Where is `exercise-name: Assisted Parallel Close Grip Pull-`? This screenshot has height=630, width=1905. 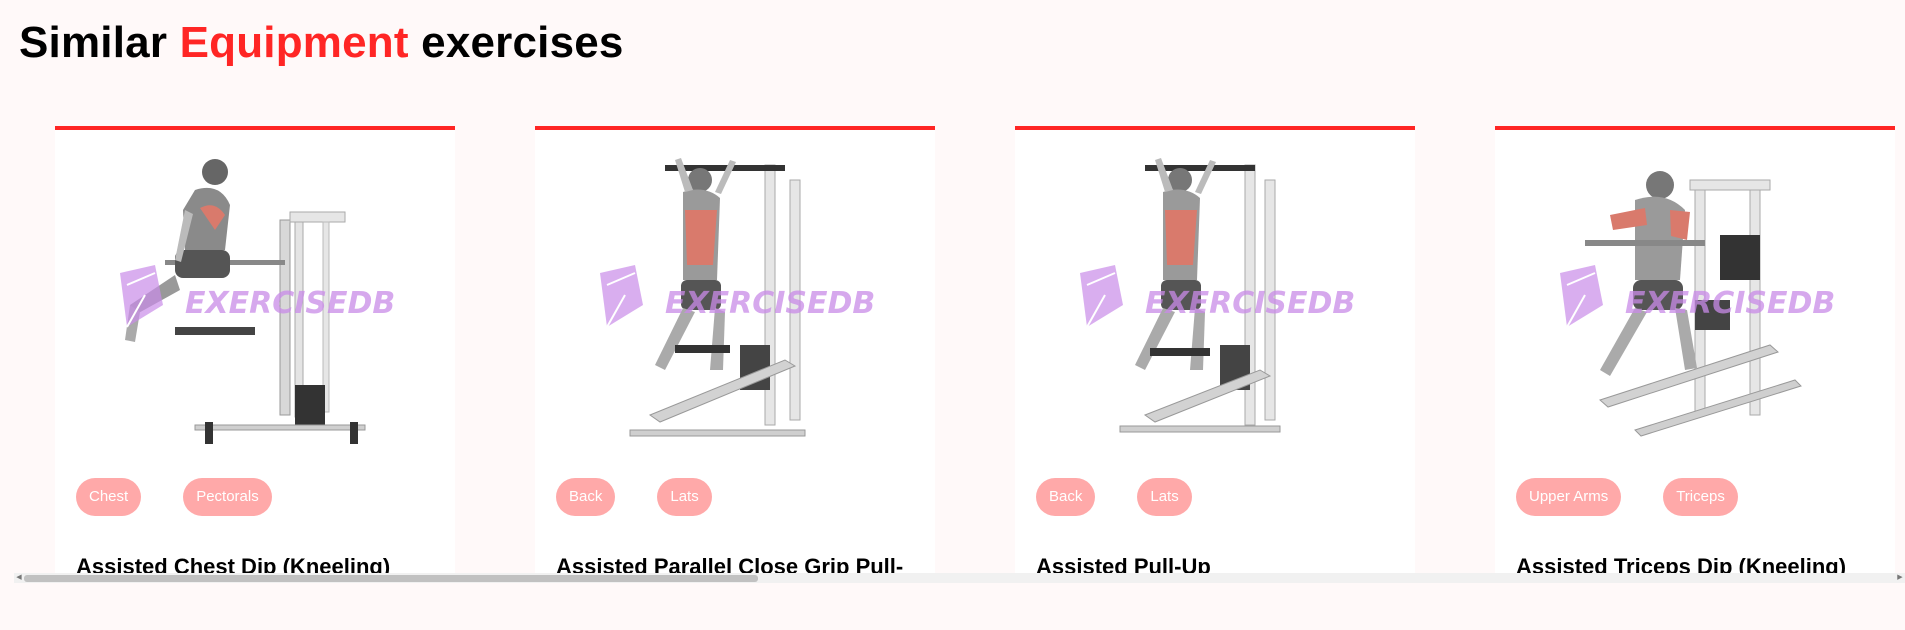
exercise-name: Assisted Parallel Close Grip Pull- is located at coordinates (730, 563).